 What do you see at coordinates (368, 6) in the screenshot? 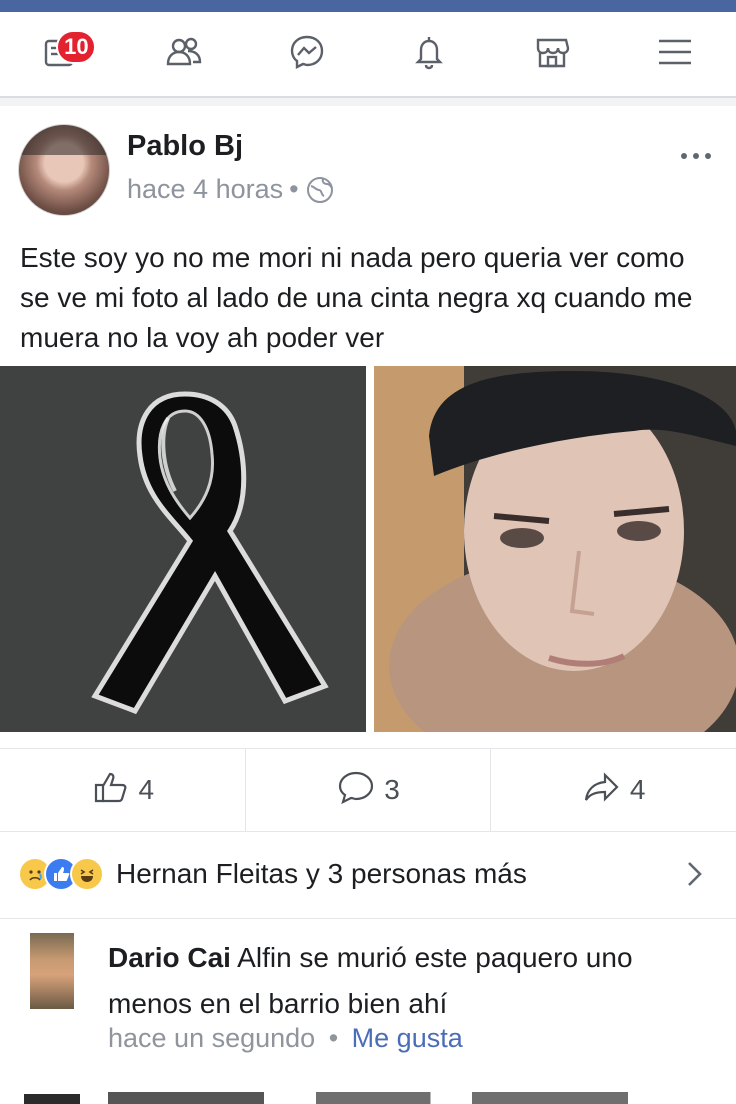
I see `top-accent-bar` at bounding box center [368, 6].